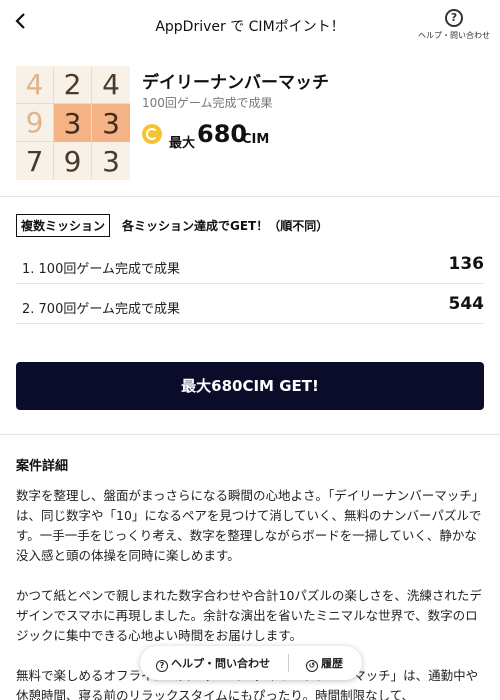  Describe the element at coordinates (152, 134) in the screenshot. I see `cim-coin-icon` at that location.